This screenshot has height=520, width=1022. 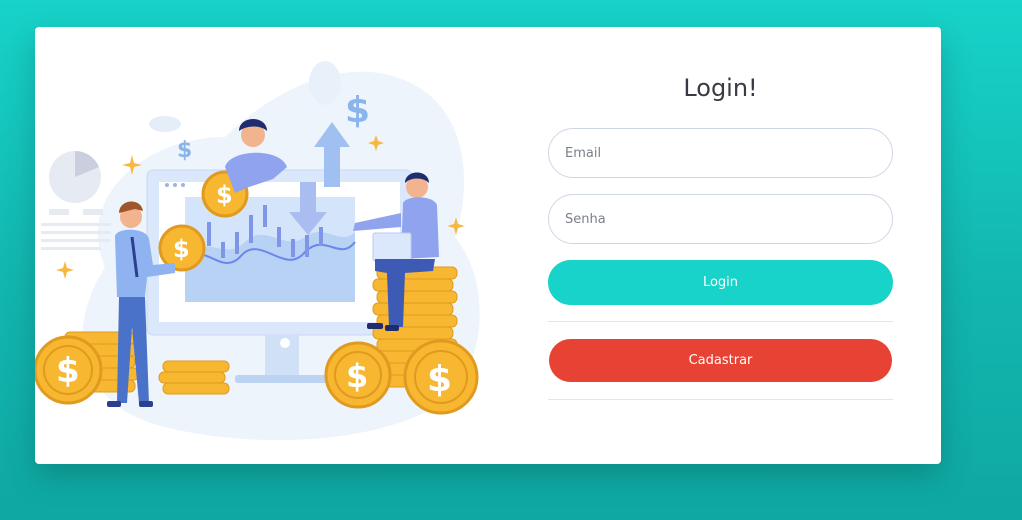 What do you see at coordinates (720, 360) in the screenshot?
I see `register-button: Cadastrar` at bounding box center [720, 360].